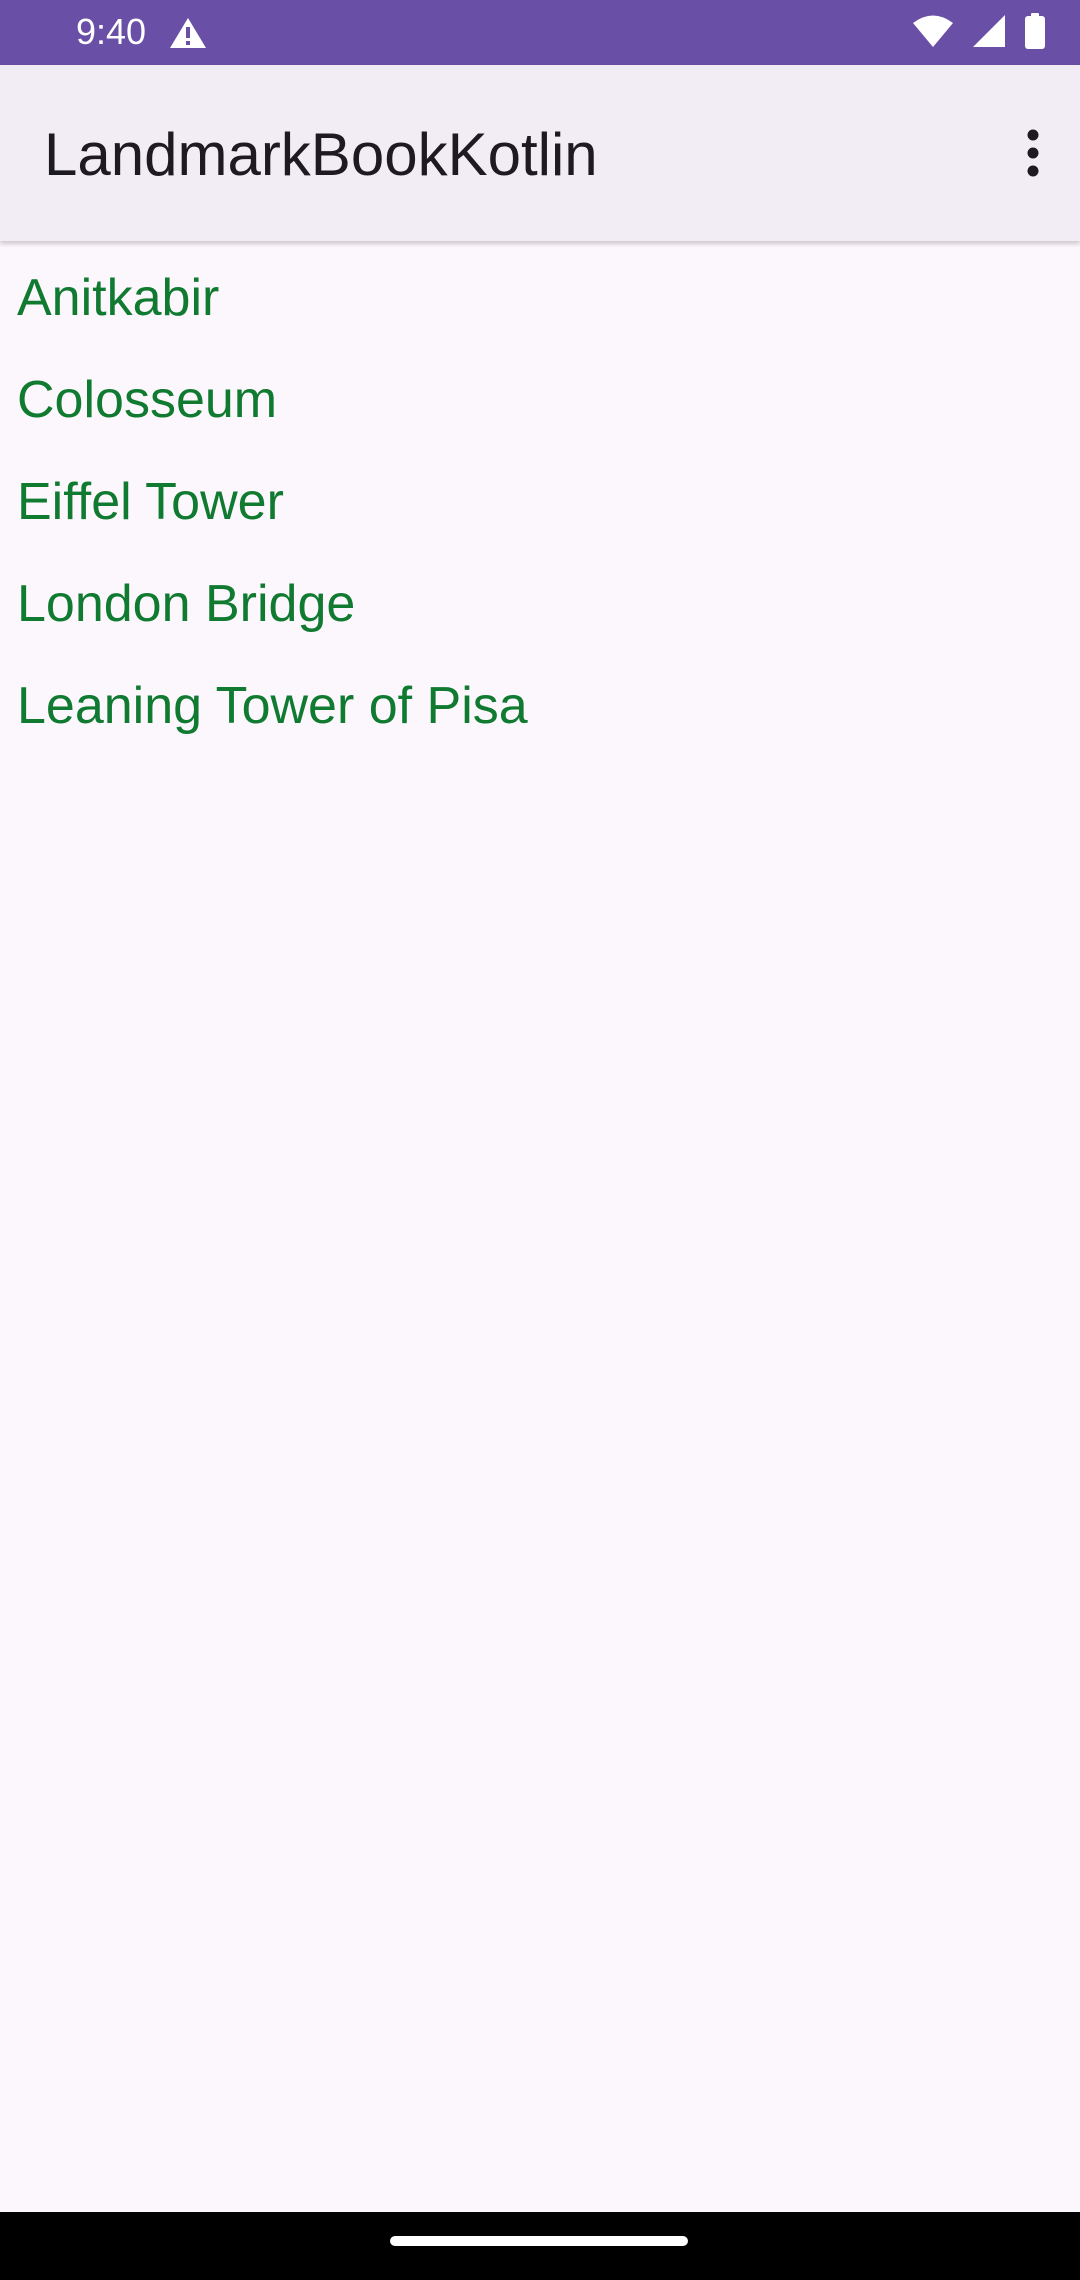 The width and height of the screenshot is (1080, 2280). I want to click on alert-triangle-icon, so click(188, 33).